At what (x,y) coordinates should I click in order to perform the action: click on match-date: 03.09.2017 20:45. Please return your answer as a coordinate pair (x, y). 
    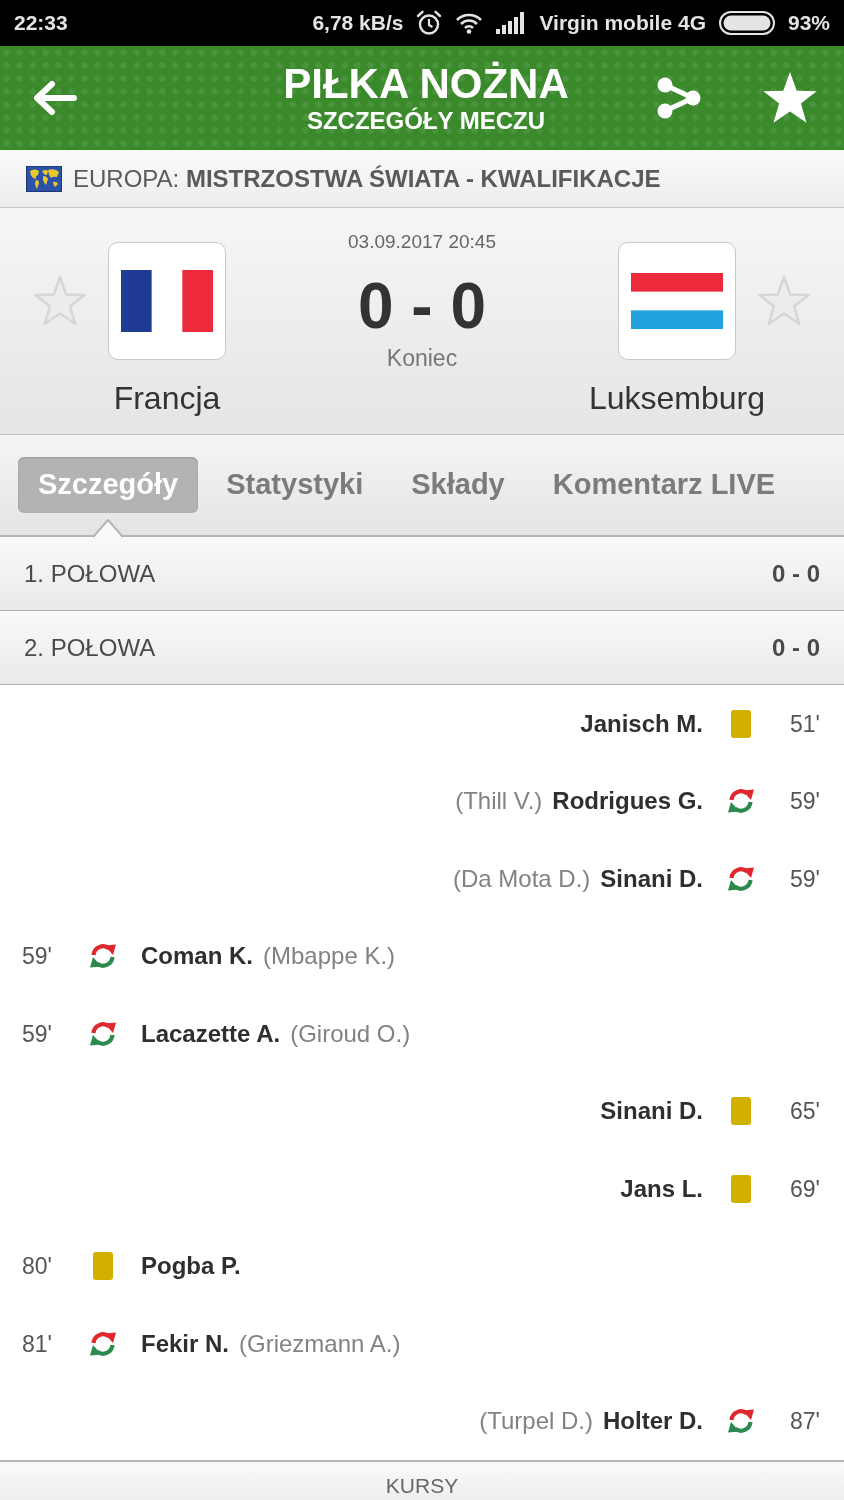
    Looking at the image, I should click on (422, 242).